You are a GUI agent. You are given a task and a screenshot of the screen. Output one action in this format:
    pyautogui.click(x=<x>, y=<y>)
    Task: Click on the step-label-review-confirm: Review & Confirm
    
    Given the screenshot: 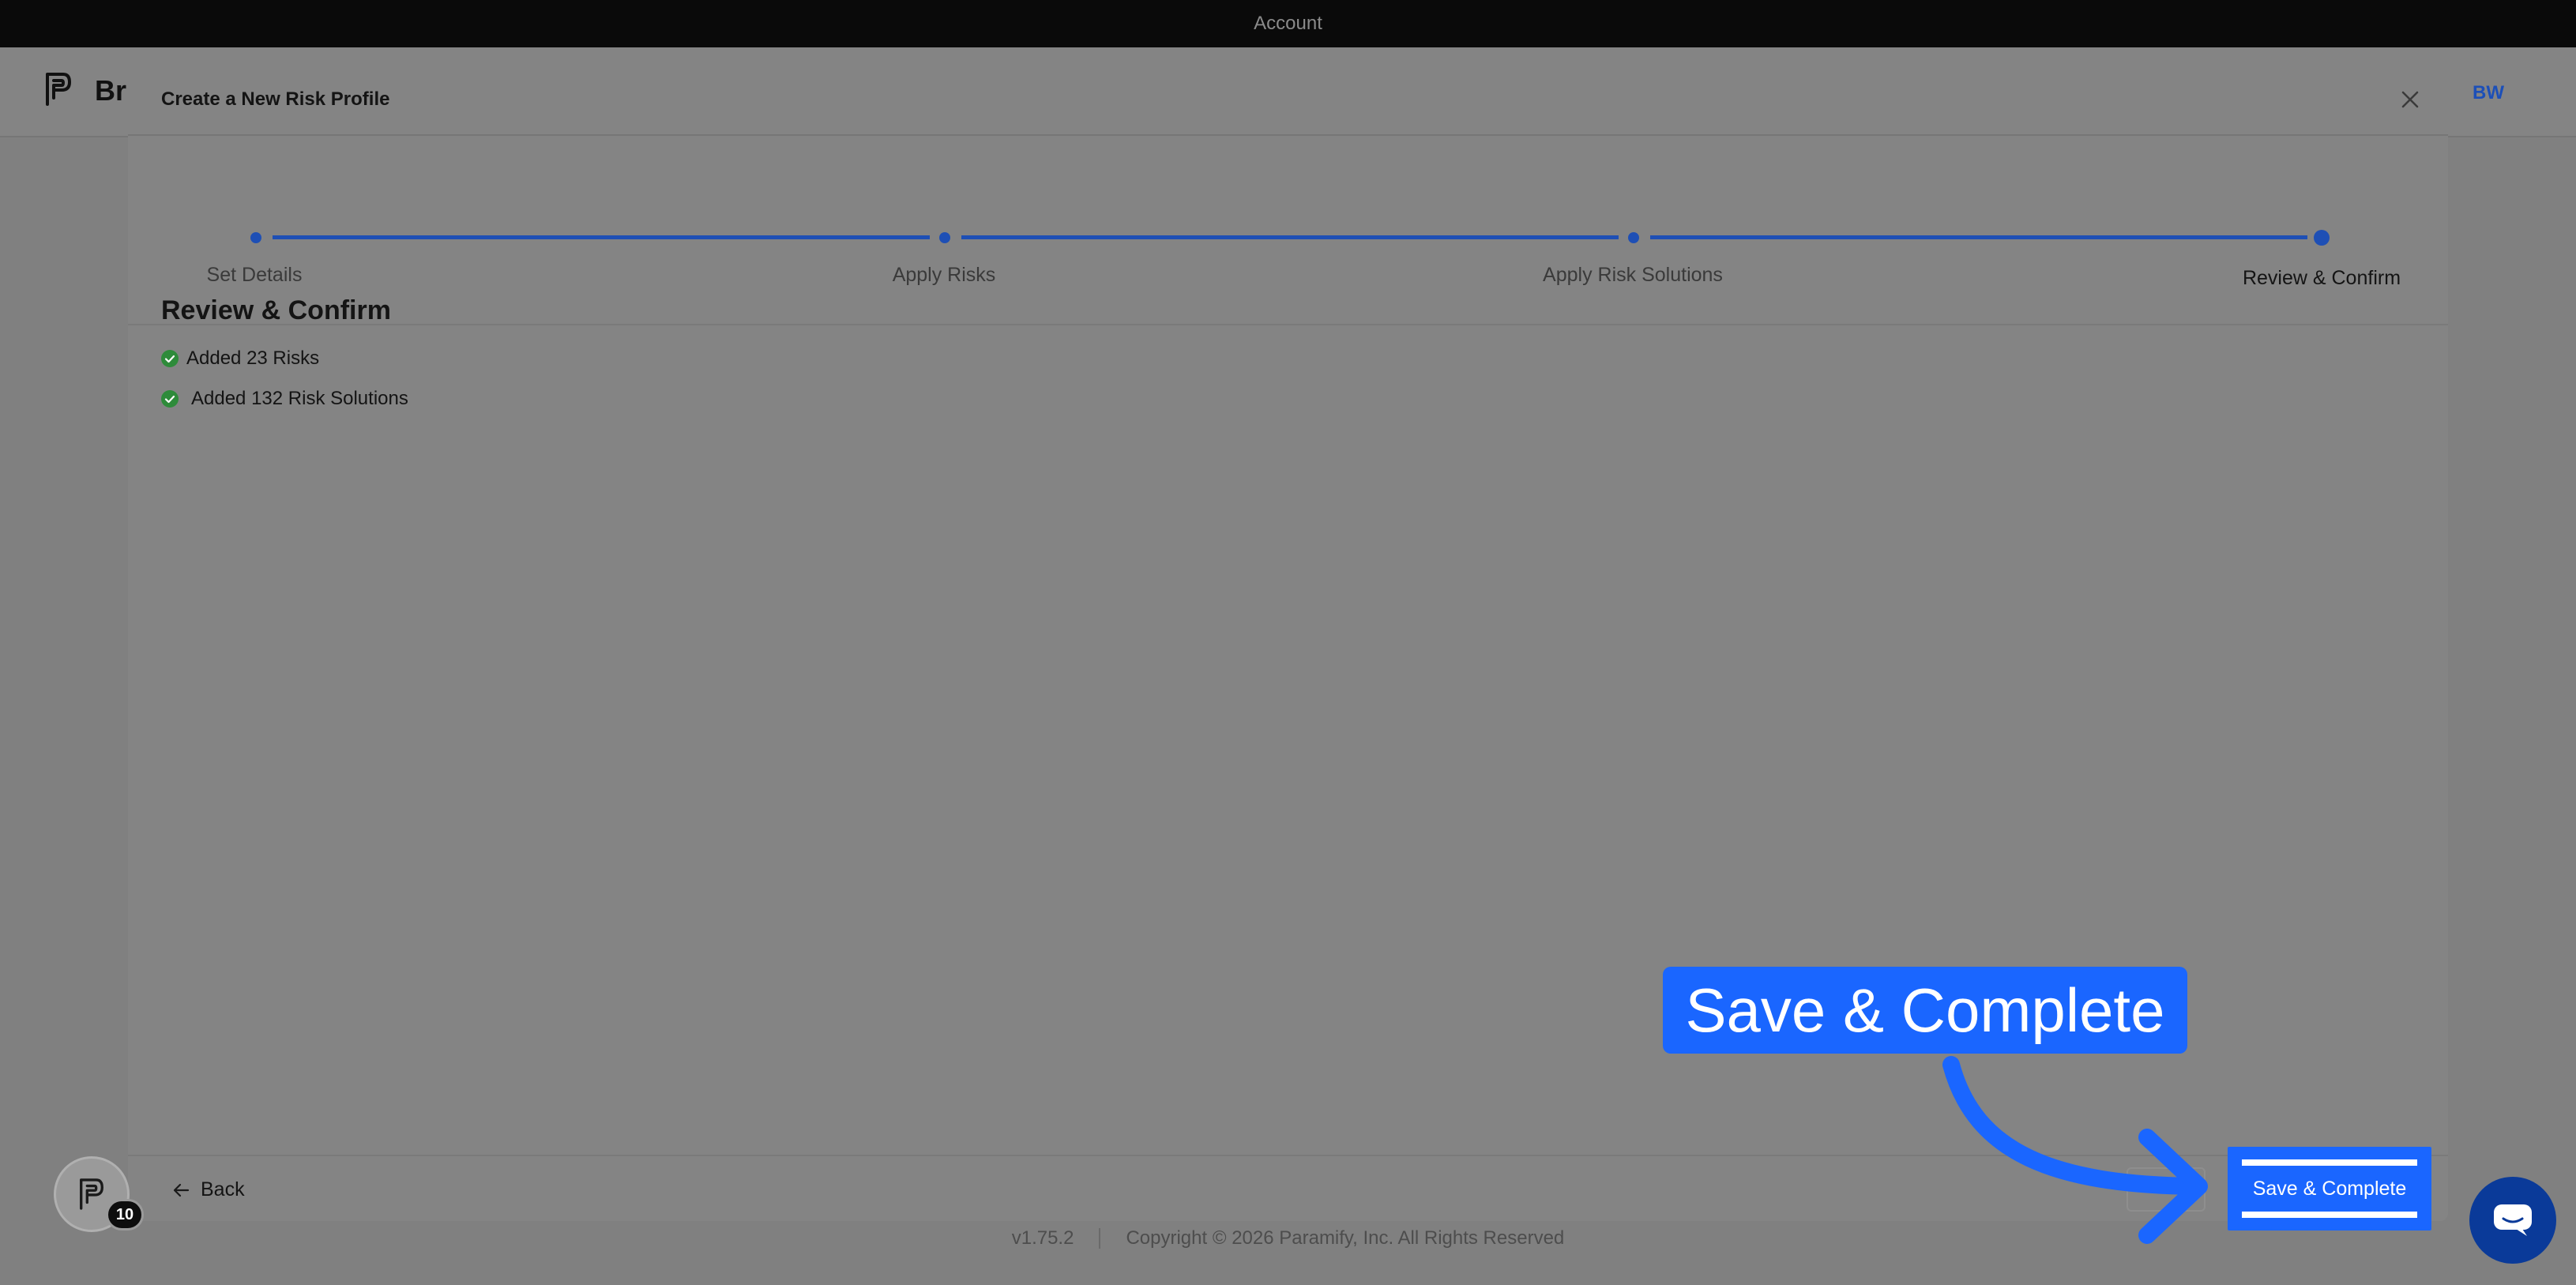 What is the action you would take?
    pyautogui.click(x=2322, y=278)
    